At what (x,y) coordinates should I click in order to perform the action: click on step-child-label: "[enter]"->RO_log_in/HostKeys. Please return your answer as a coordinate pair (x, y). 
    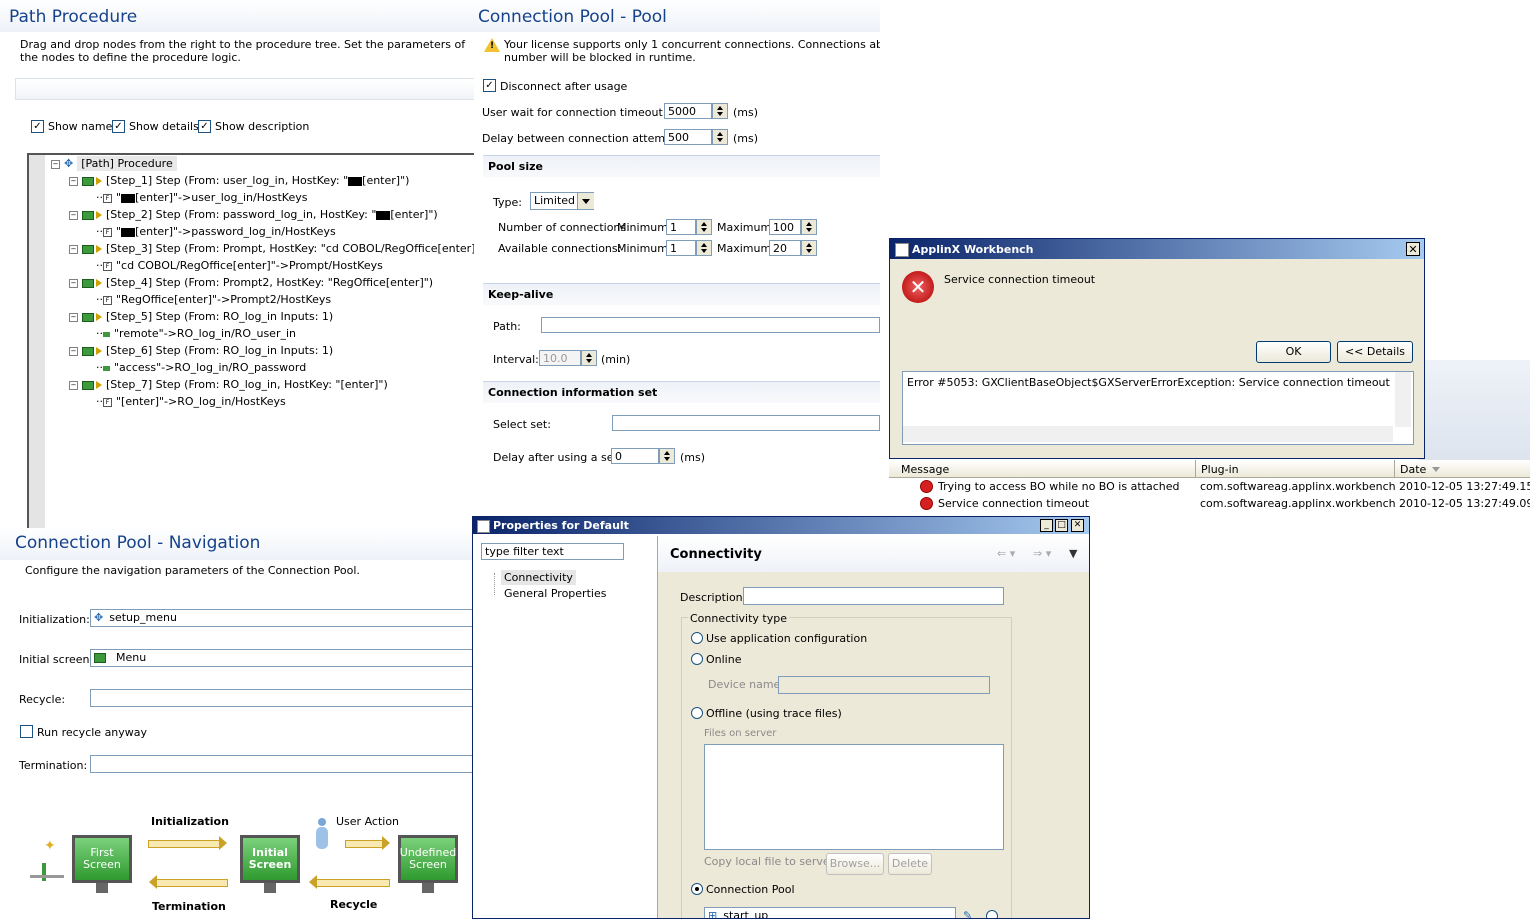
    Looking at the image, I should click on (201, 401).